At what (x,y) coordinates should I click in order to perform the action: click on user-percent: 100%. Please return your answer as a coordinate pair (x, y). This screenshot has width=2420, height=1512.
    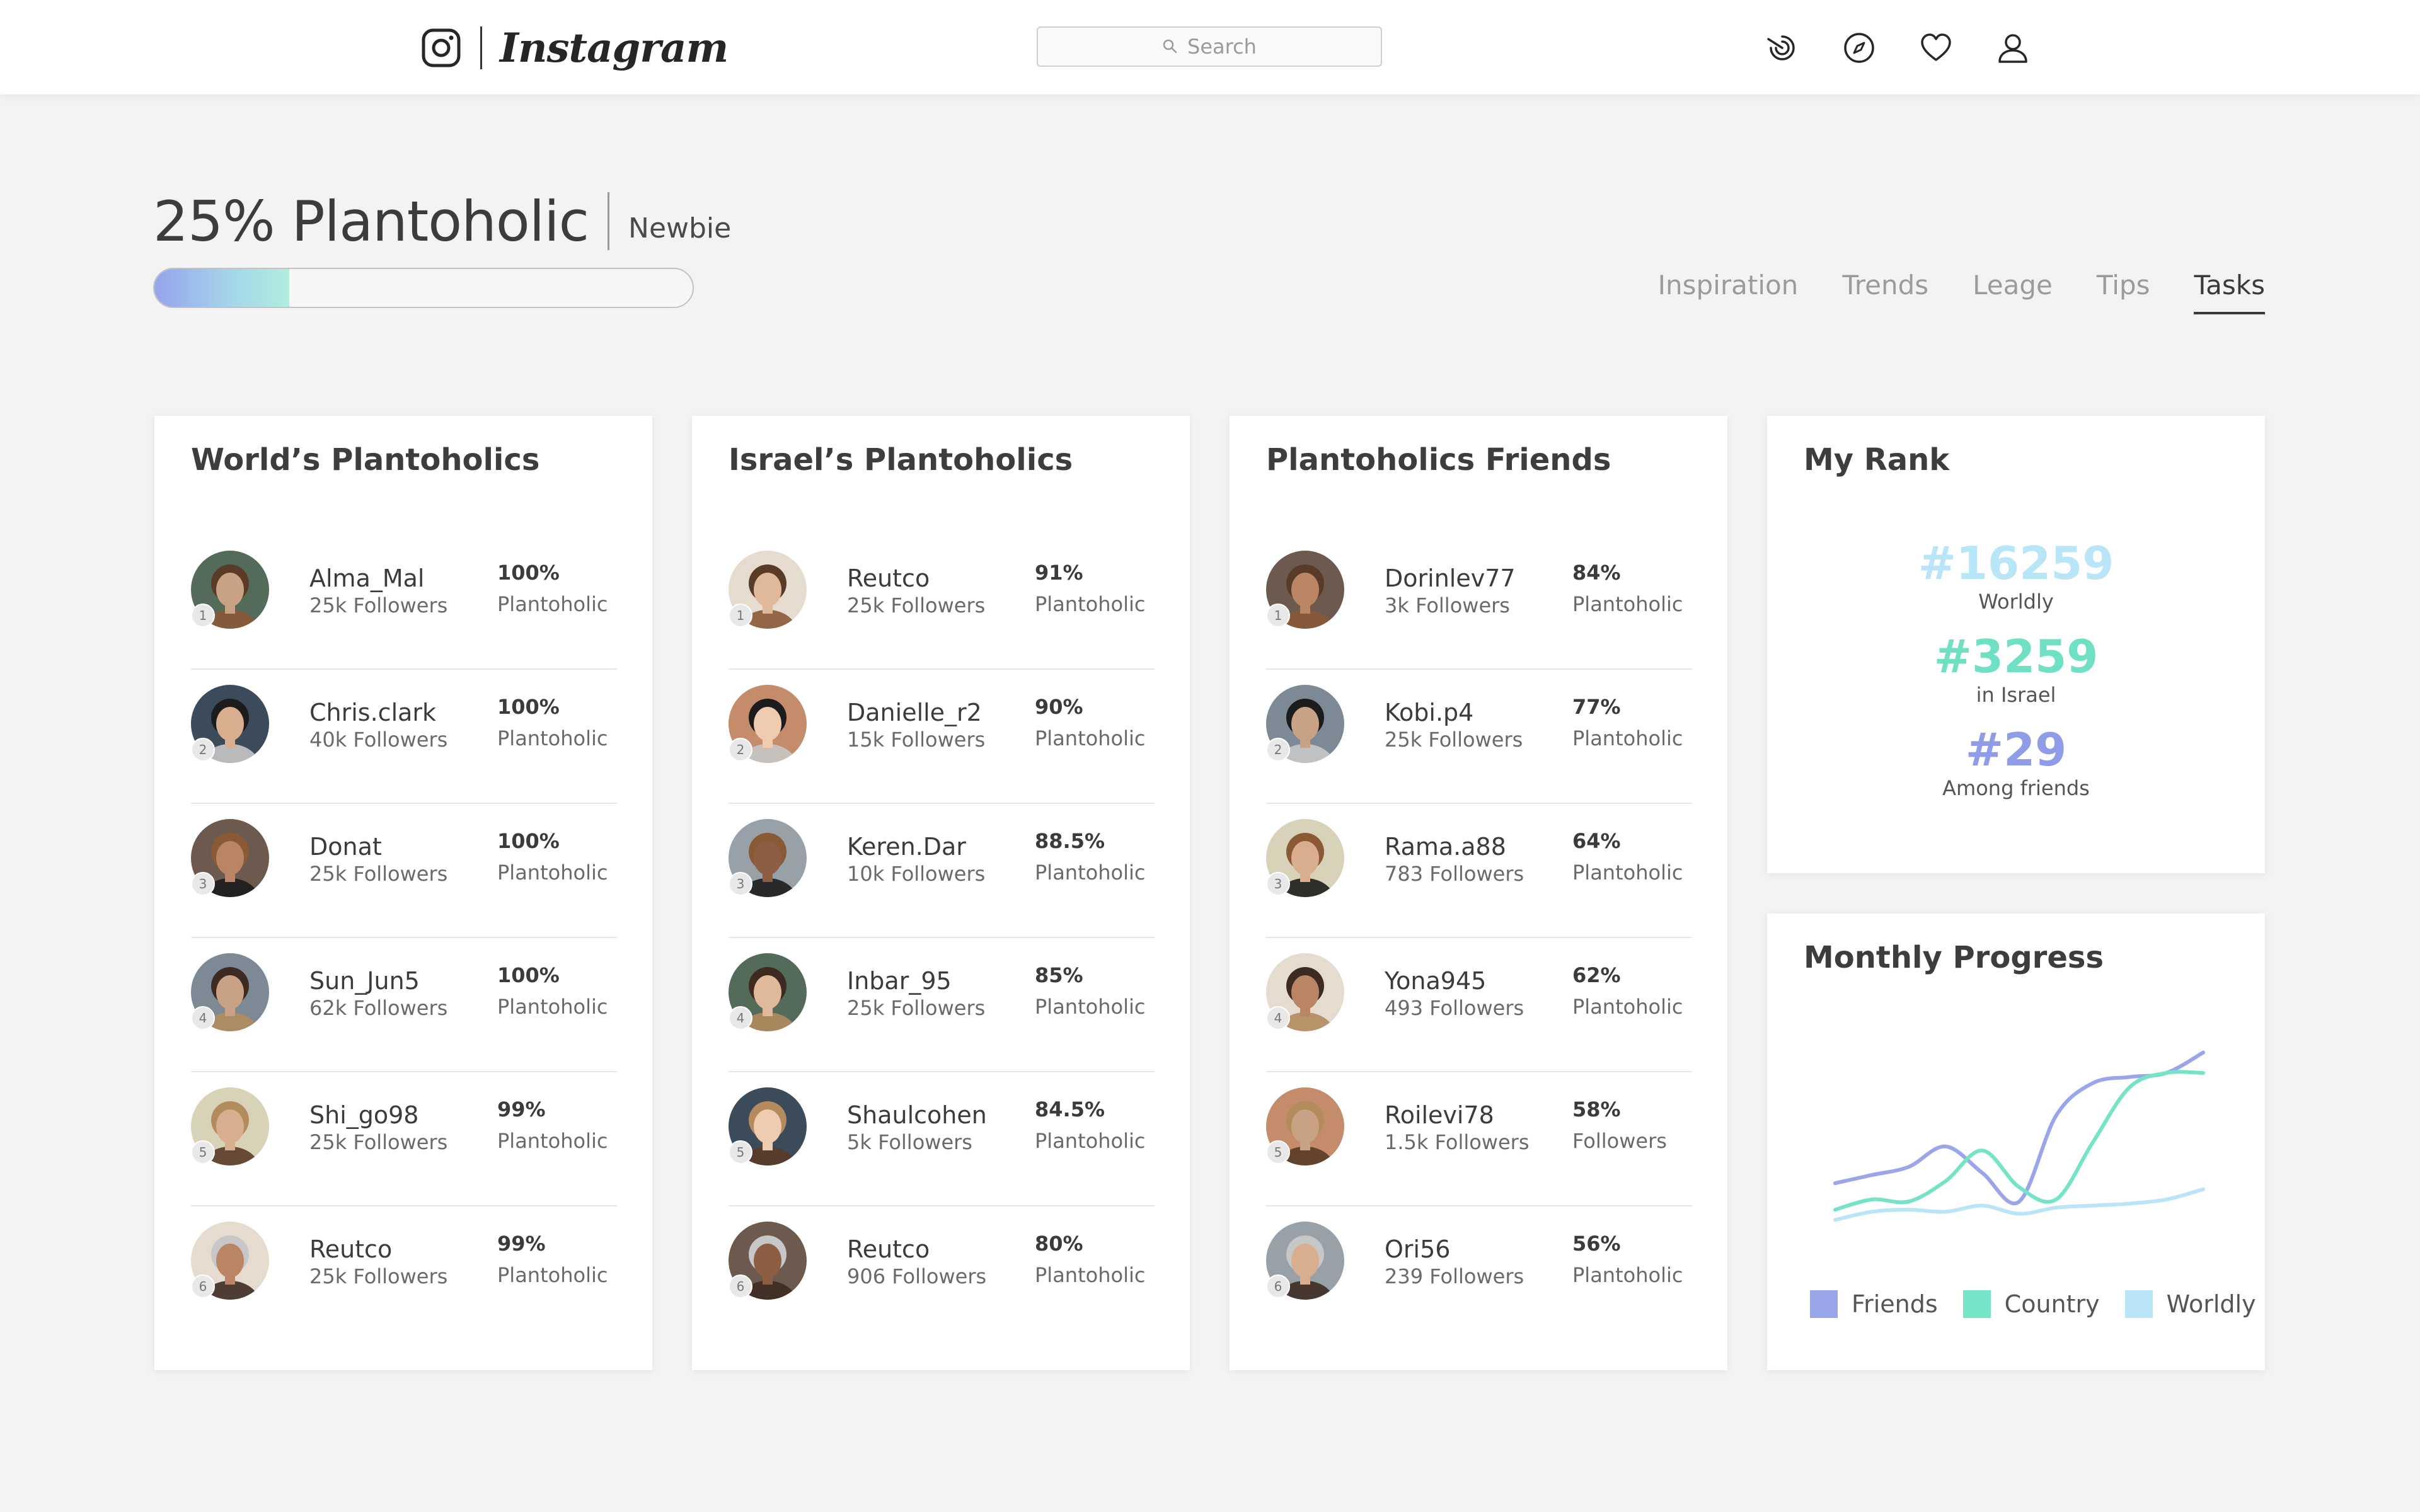
    Looking at the image, I should click on (528, 975).